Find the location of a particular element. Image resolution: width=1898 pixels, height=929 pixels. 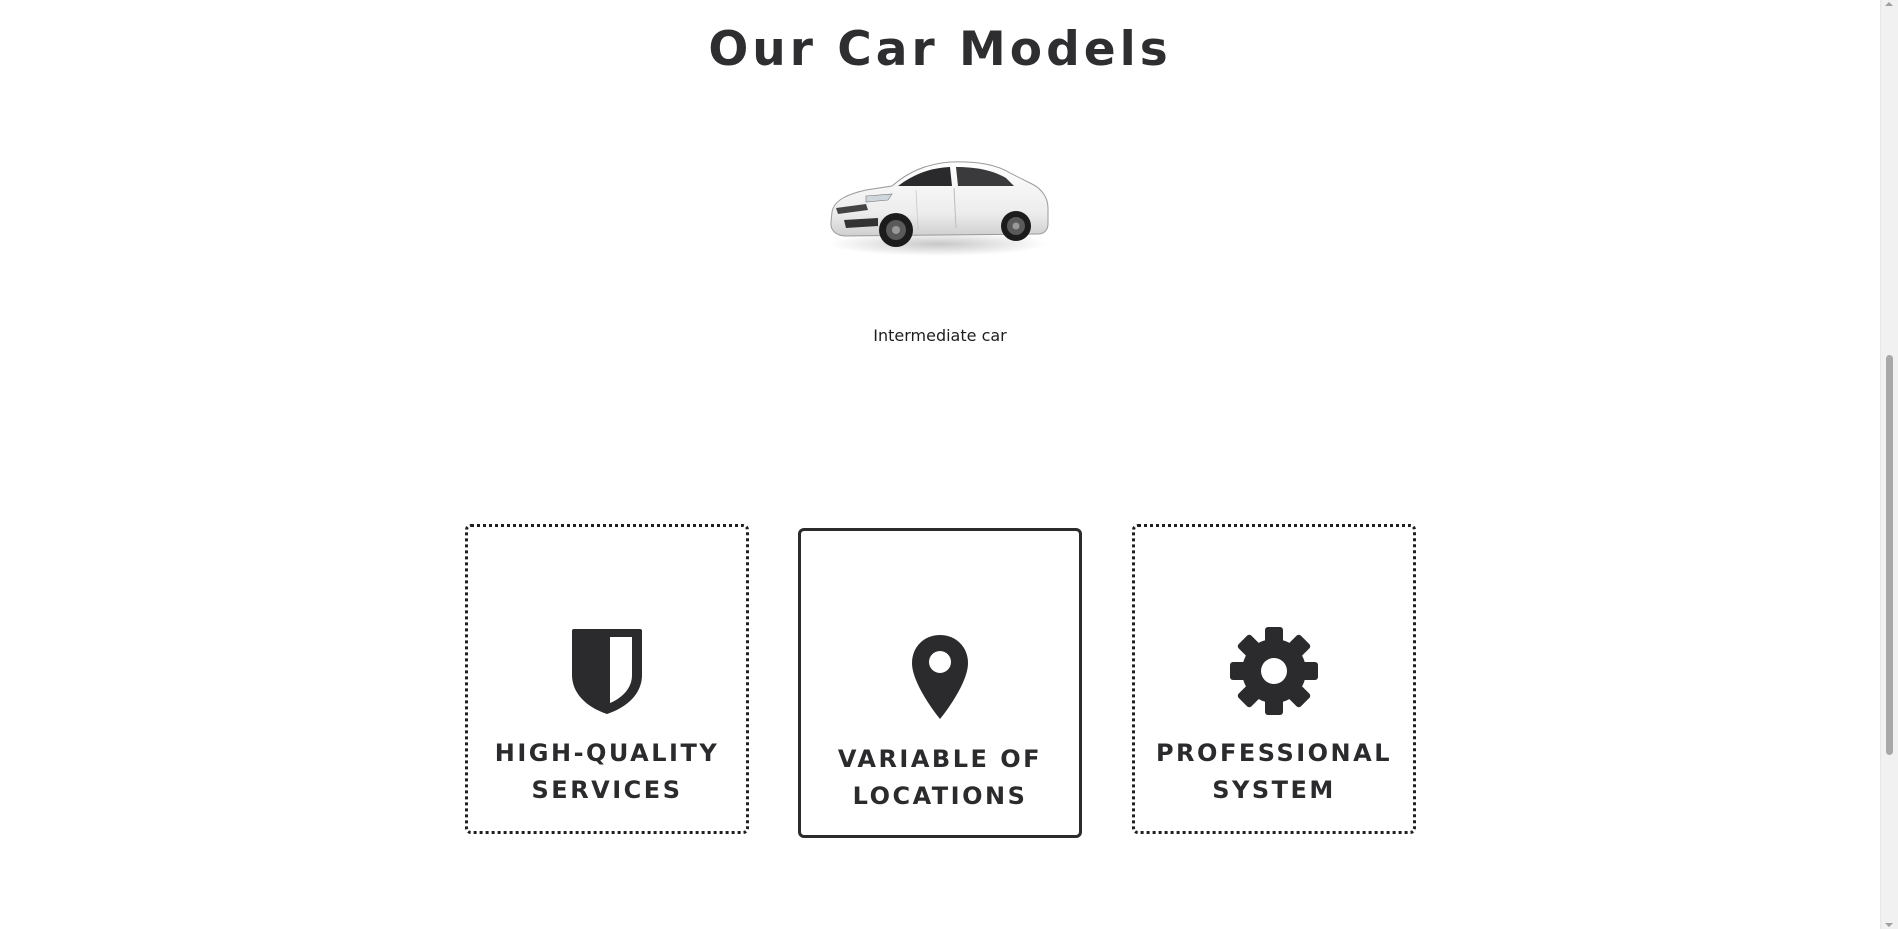

car-caption: Intermediate car is located at coordinates (940, 335).